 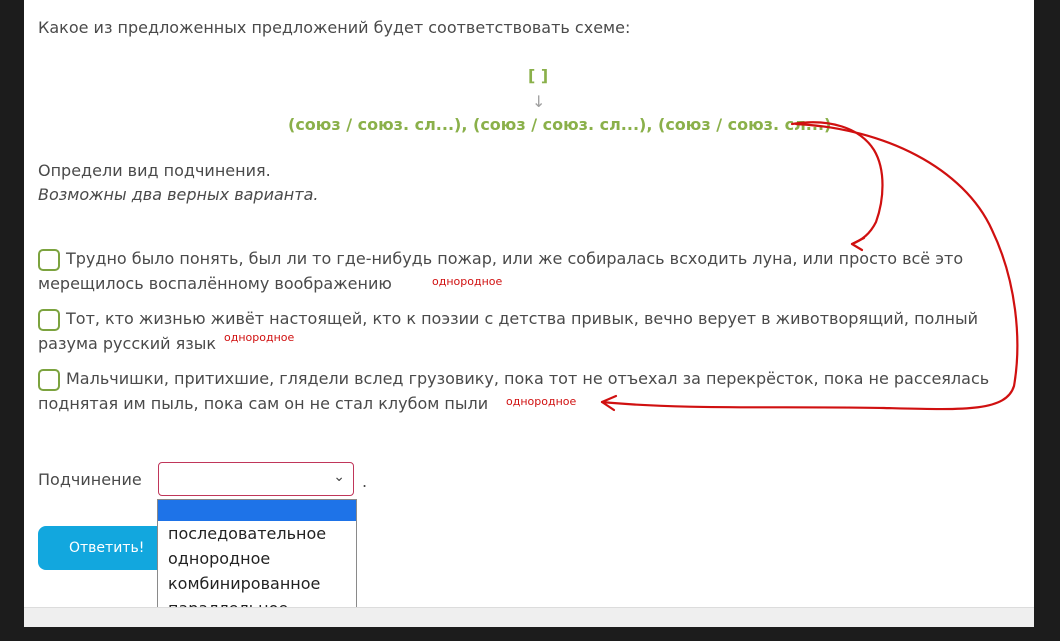 What do you see at coordinates (467, 281) in the screenshot?
I see `option-1-note: однородное` at bounding box center [467, 281].